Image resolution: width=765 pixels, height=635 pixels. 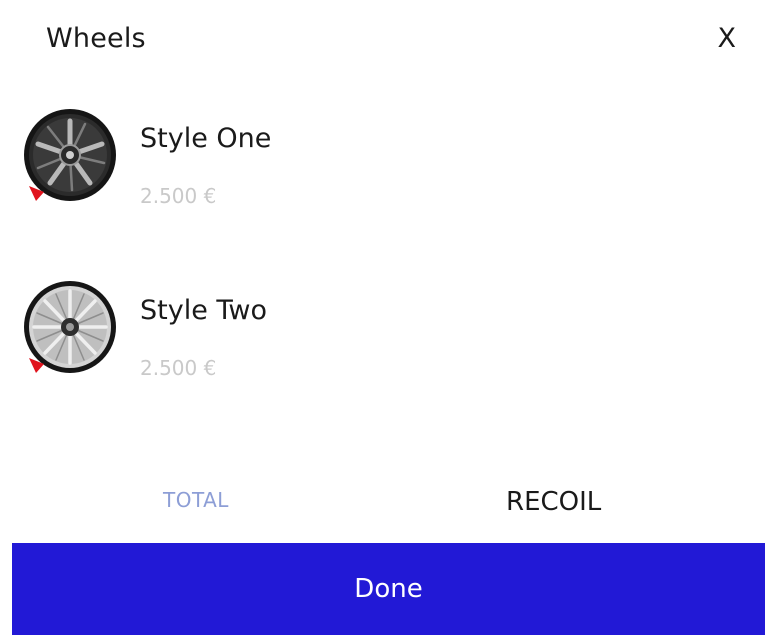 What do you see at coordinates (196, 500) in the screenshot?
I see `total-label: TOTAL` at bounding box center [196, 500].